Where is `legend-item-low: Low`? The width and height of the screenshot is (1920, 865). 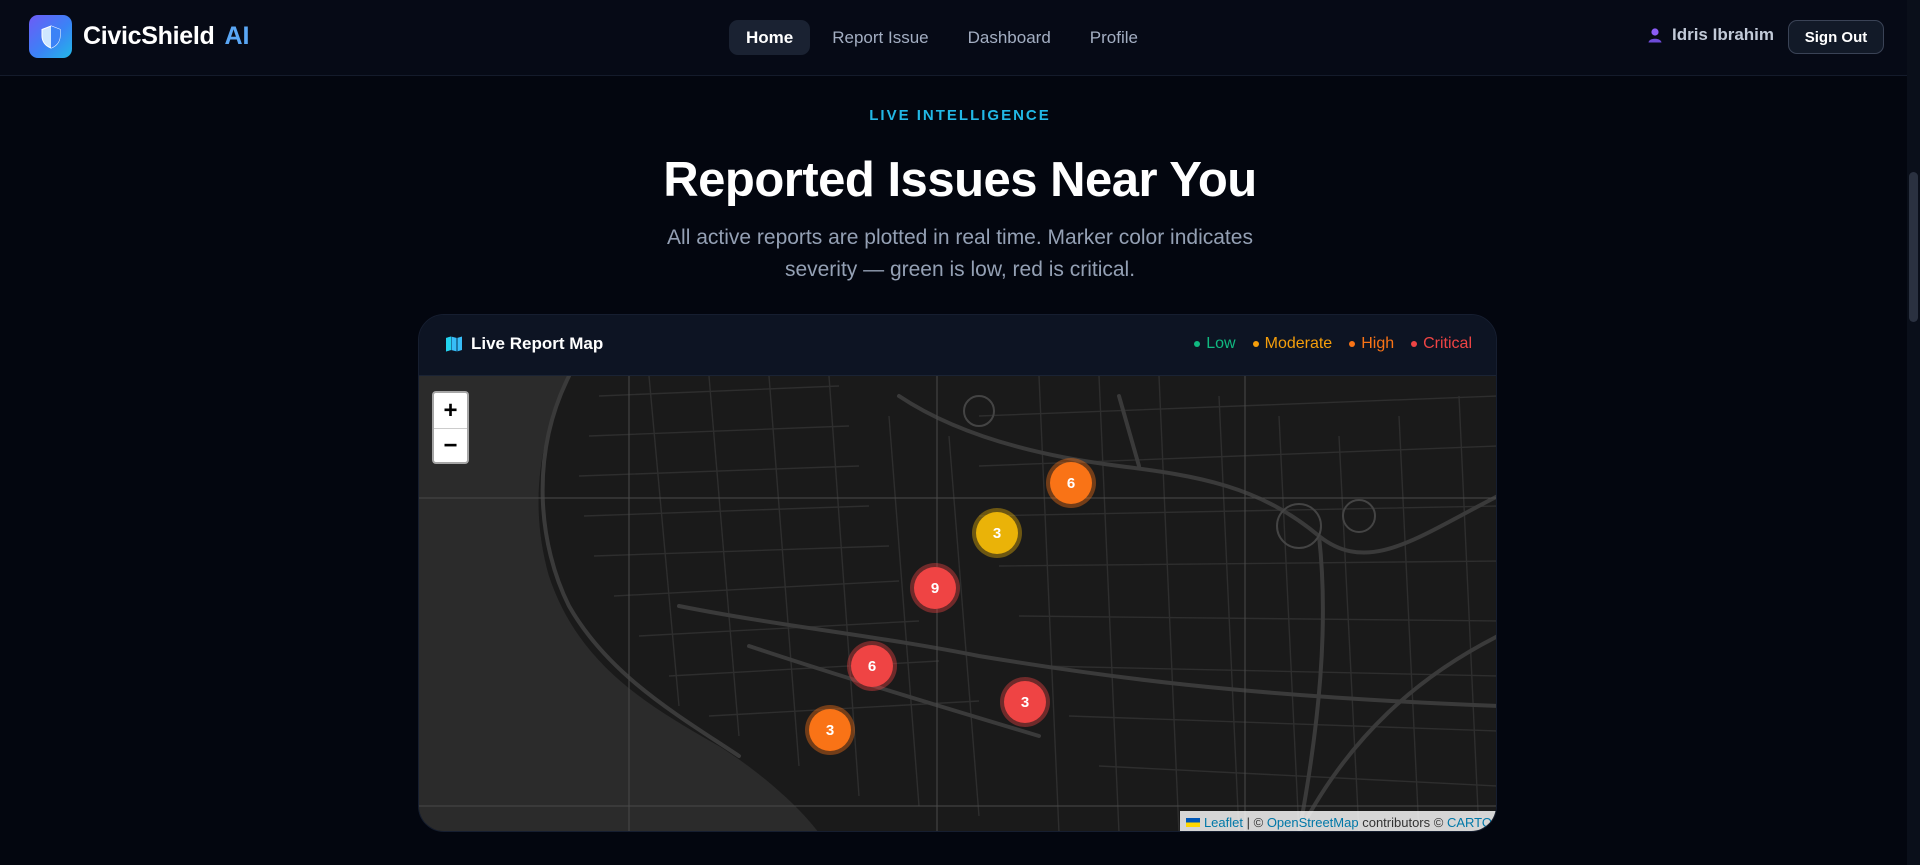 legend-item-low: Low is located at coordinates (1215, 344).